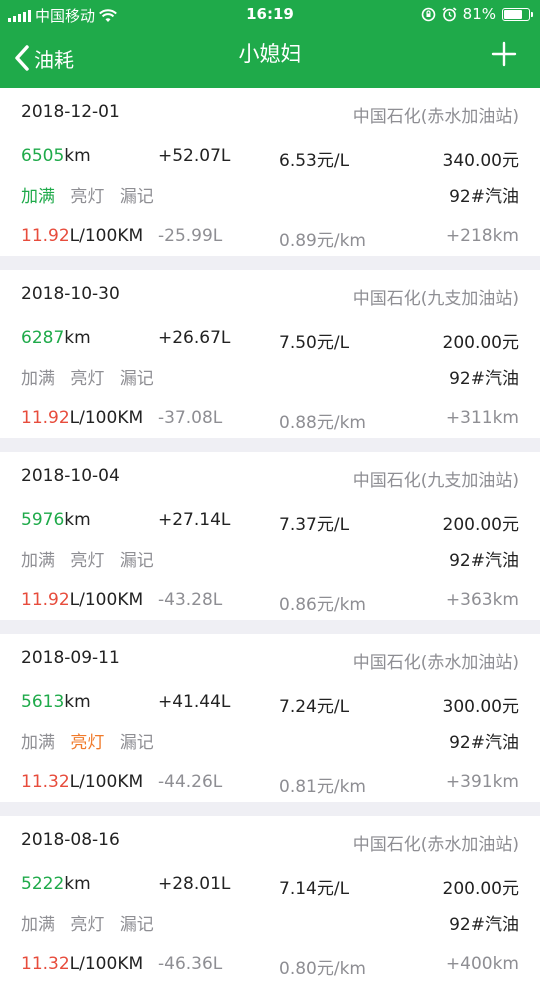 The image size is (540, 984). I want to click on cost-per-km: 0.88元/km, so click(322, 423).